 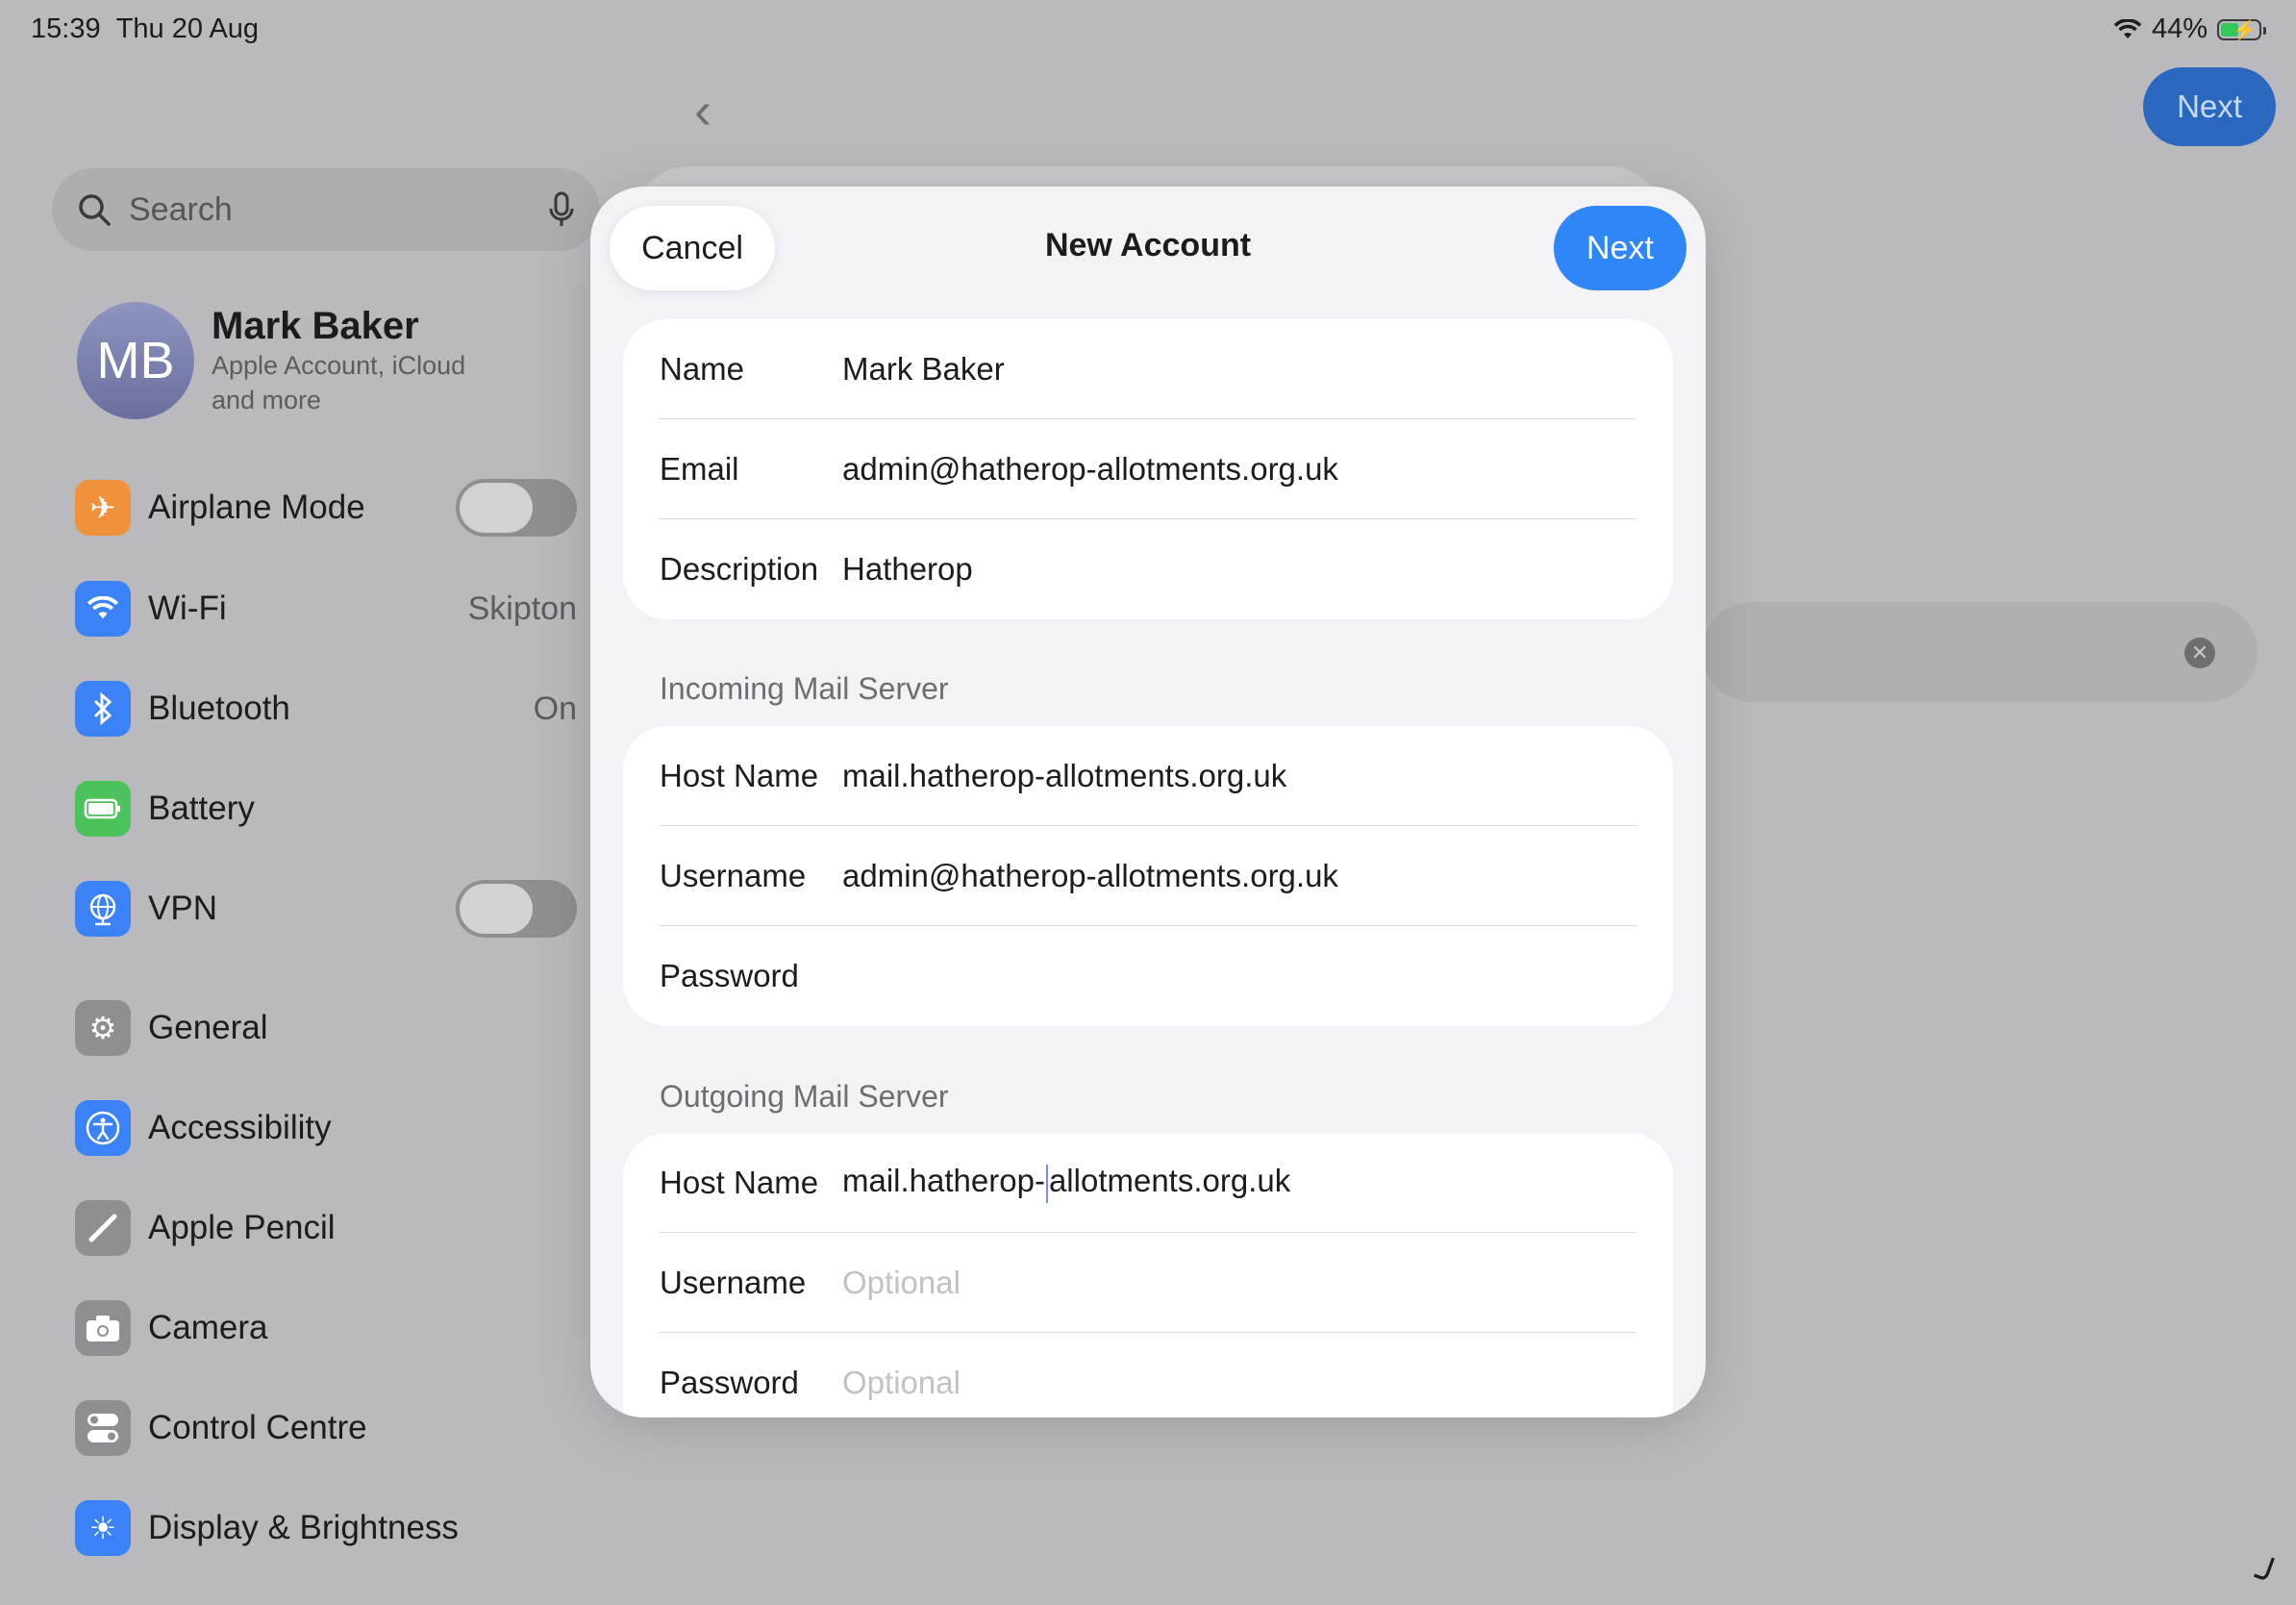 What do you see at coordinates (901, 1383) in the screenshot?
I see `outgoing-password-field: Optional` at bounding box center [901, 1383].